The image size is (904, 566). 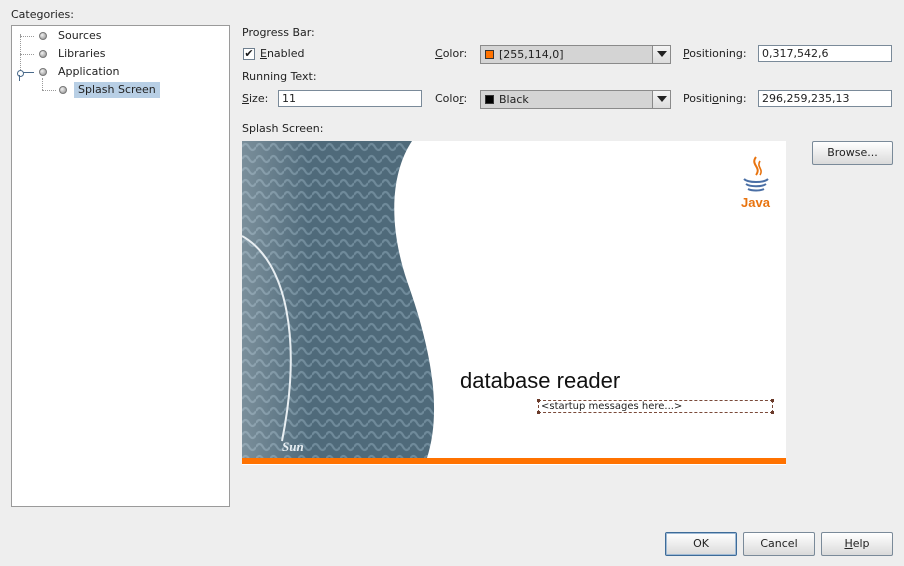 I want to click on progress-color-combo: [255,114,0], so click(x=575, y=54).